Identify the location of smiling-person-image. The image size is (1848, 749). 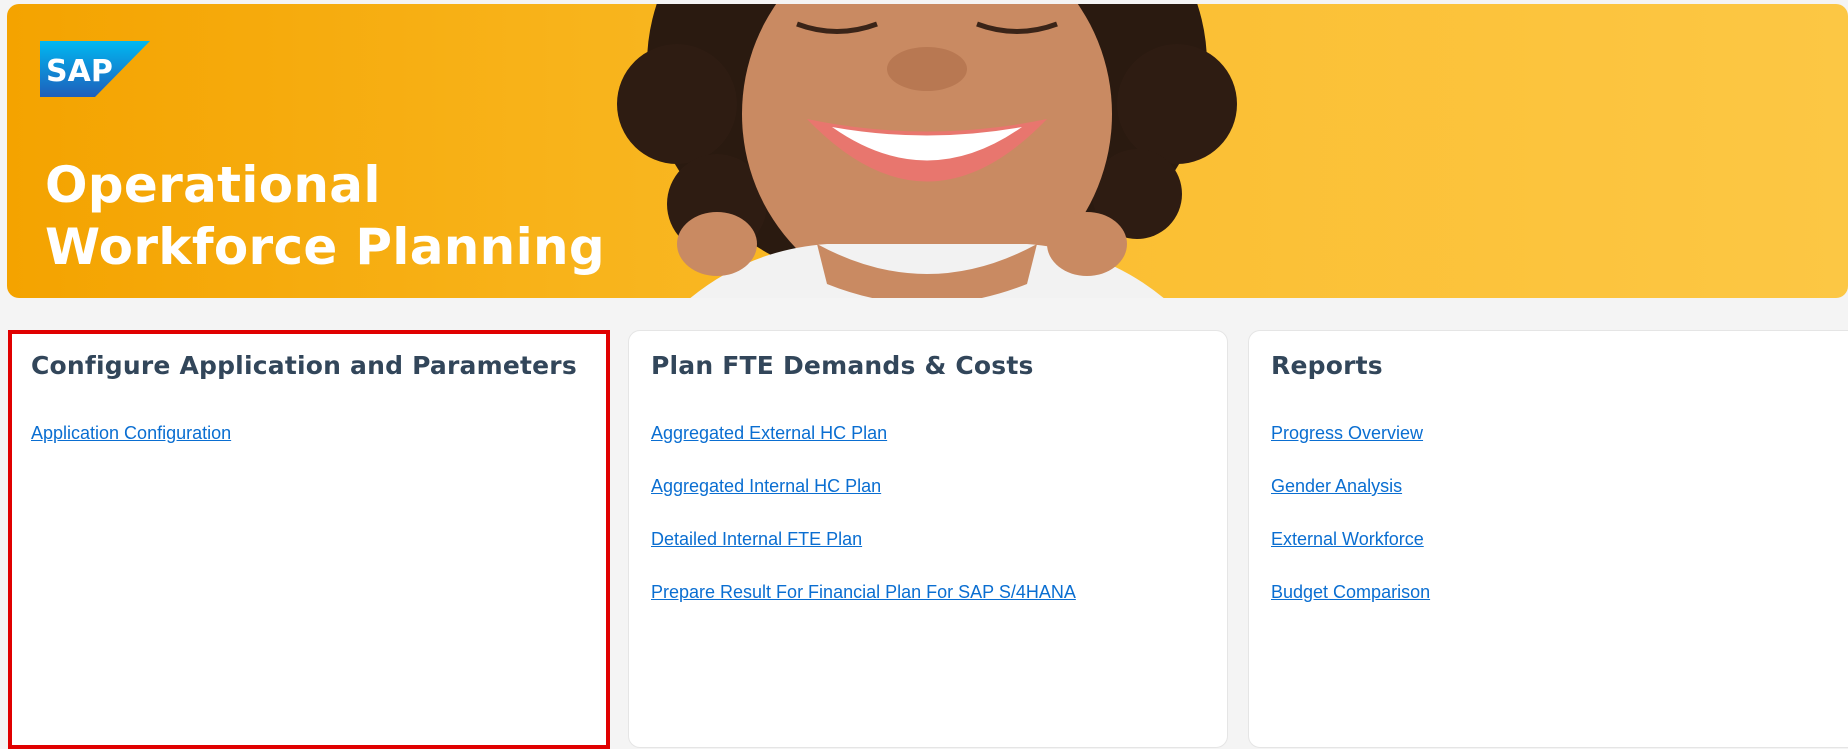
(927, 151).